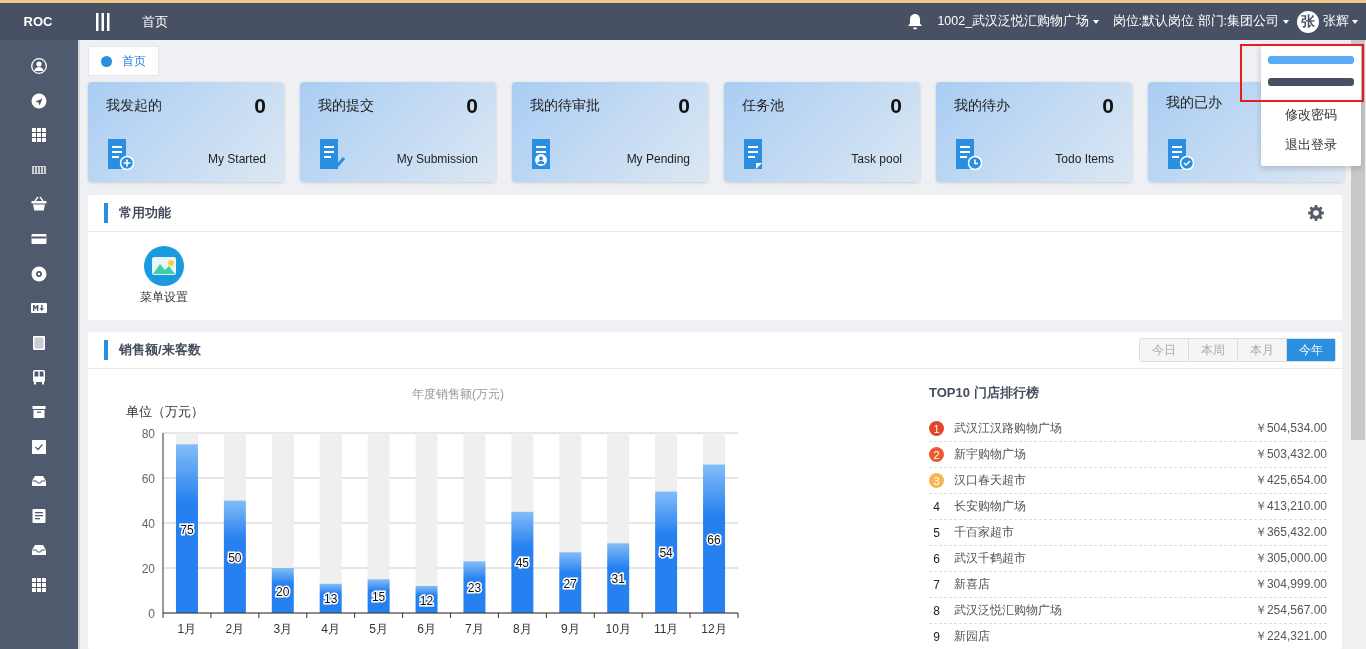  Describe the element at coordinates (1340, 21) in the screenshot. I see `user-dropdown: 张辉` at that location.